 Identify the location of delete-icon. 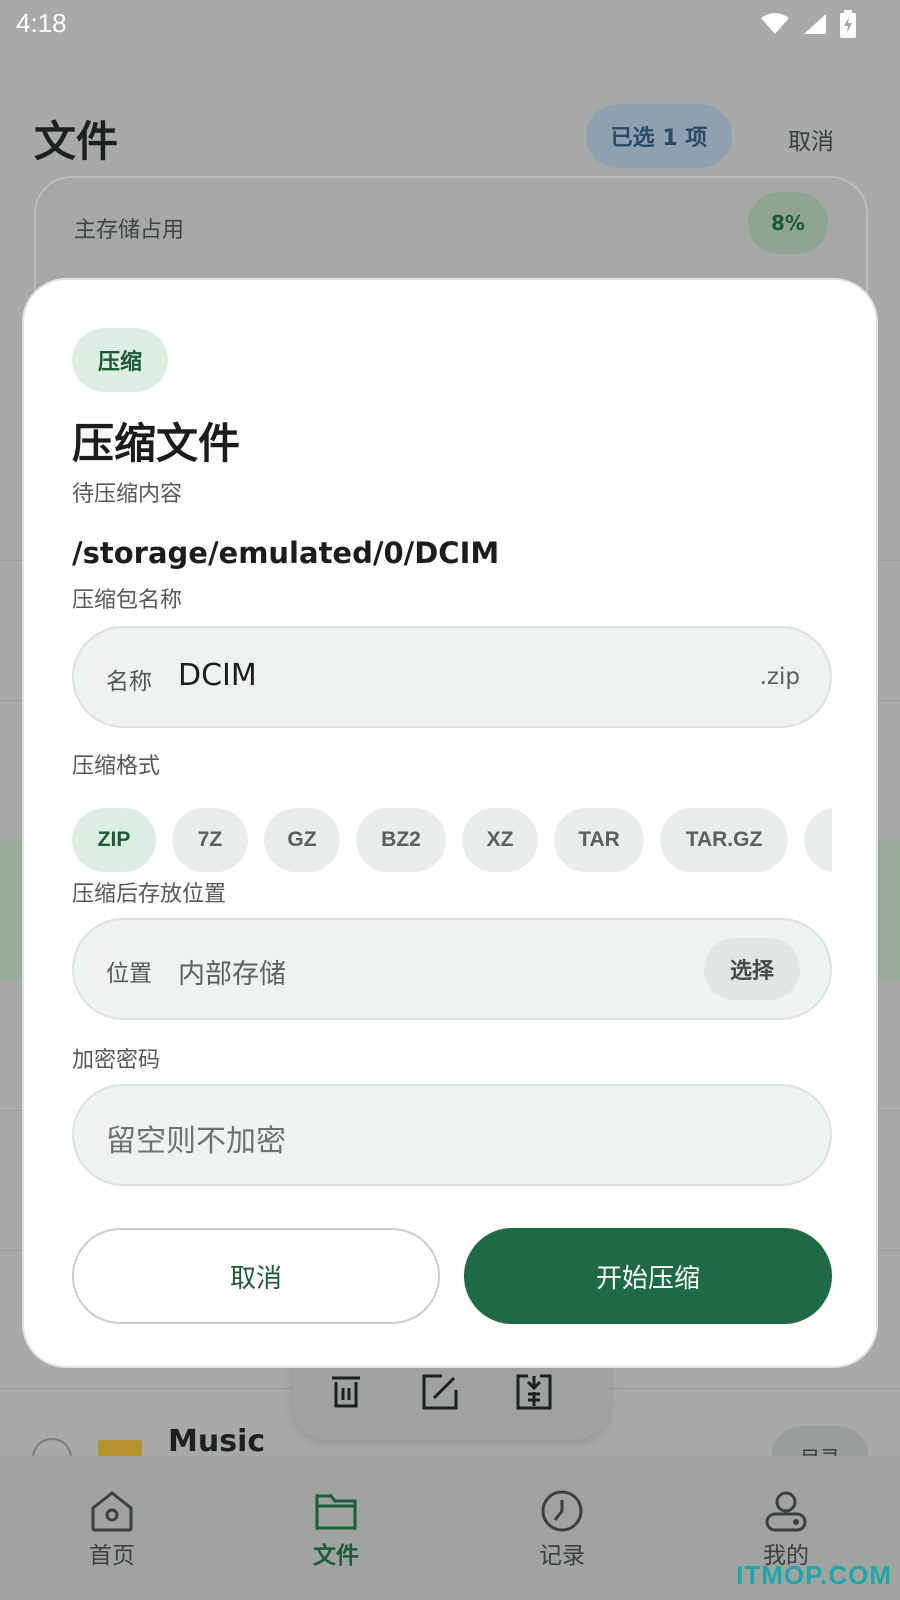
(346, 1392).